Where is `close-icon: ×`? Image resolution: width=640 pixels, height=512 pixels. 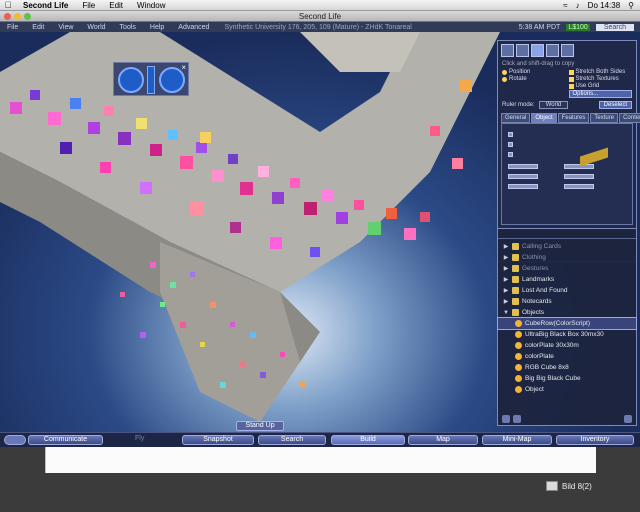 close-icon: × is located at coordinates (183, 67).